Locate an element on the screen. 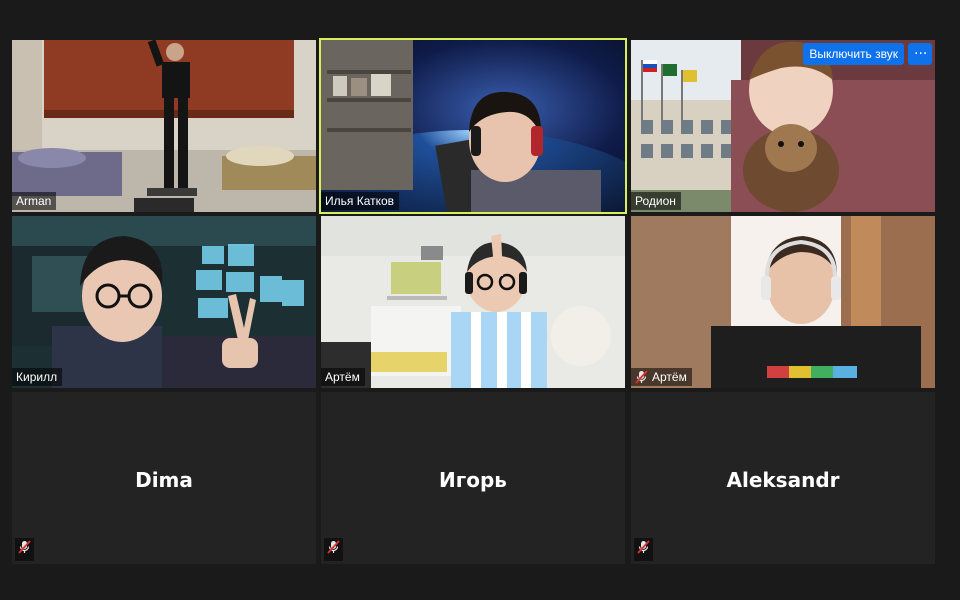 This screenshot has width=960, height=600. more-options-button: ··· is located at coordinates (920, 54).